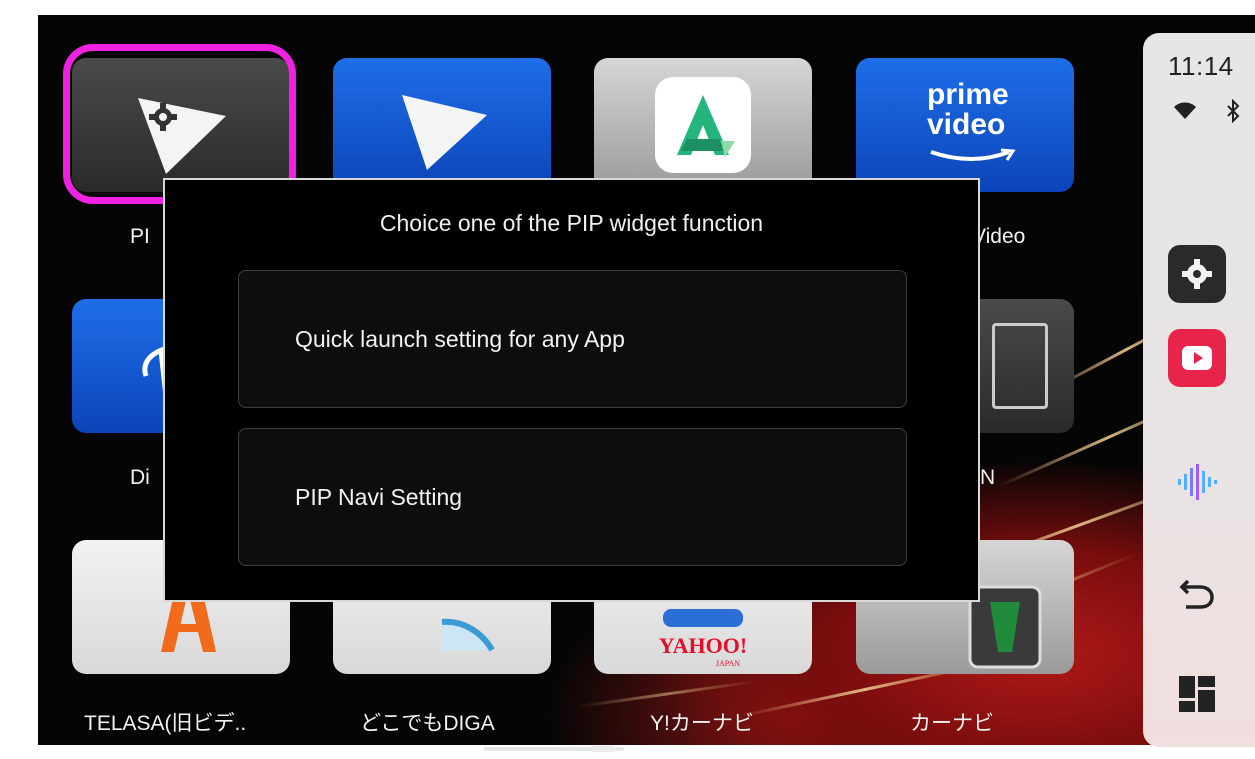 This screenshot has width=1255, height=759. I want to click on car-icon, so click(703, 617).